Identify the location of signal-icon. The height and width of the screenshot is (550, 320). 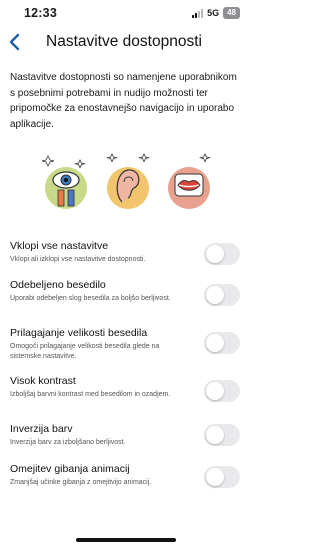
(198, 13).